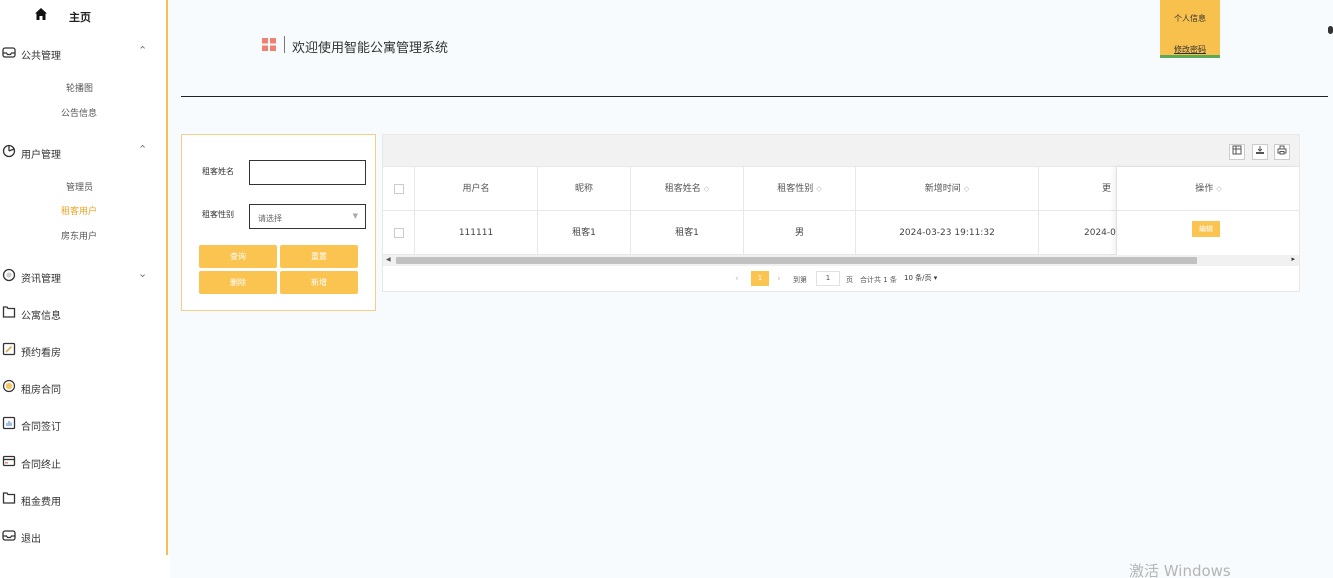  What do you see at coordinates (83, 536) in the screenshot?
I see `sidebar-item-logout: 退出` at bounding box center [83, 536].